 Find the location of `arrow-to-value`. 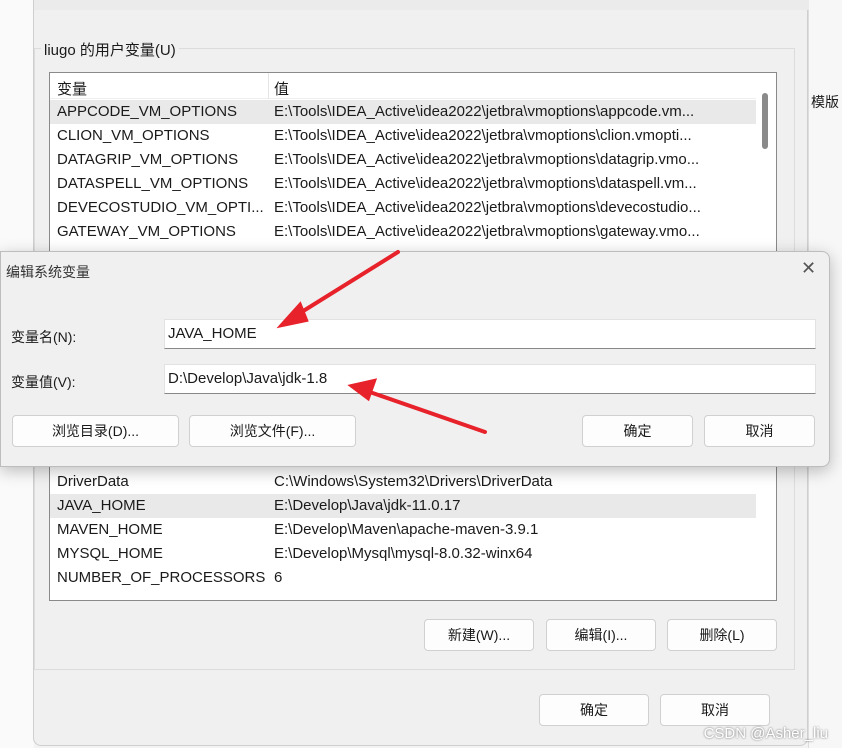

arrow-to-value is located at coordinates (424, 411).